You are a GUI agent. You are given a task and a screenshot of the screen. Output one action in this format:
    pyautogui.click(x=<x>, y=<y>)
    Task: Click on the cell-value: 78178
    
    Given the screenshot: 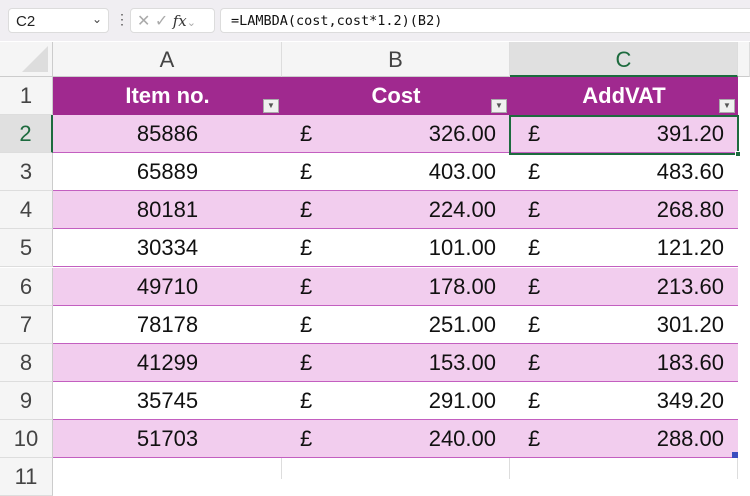 What is the action you would take?
    pyautogui.click(x=167, y=324)
    